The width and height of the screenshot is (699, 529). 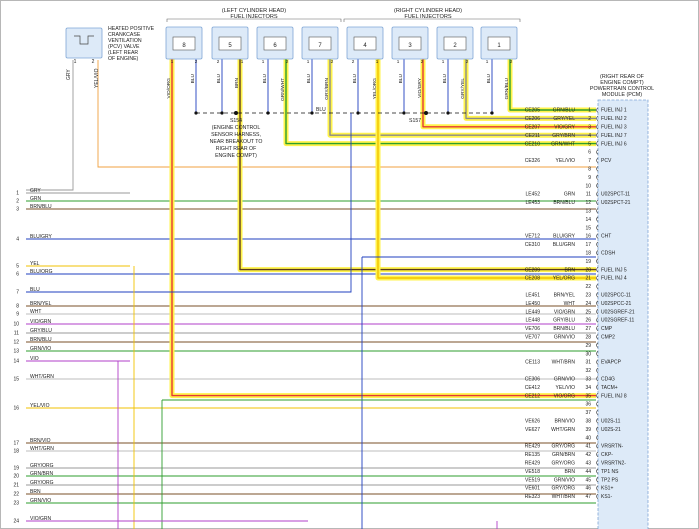 What do you see at coordinates (41, 304) in the screenshot?
I see `left-wire-color-8: BRN/YEL` at bounding box center [41, 304].